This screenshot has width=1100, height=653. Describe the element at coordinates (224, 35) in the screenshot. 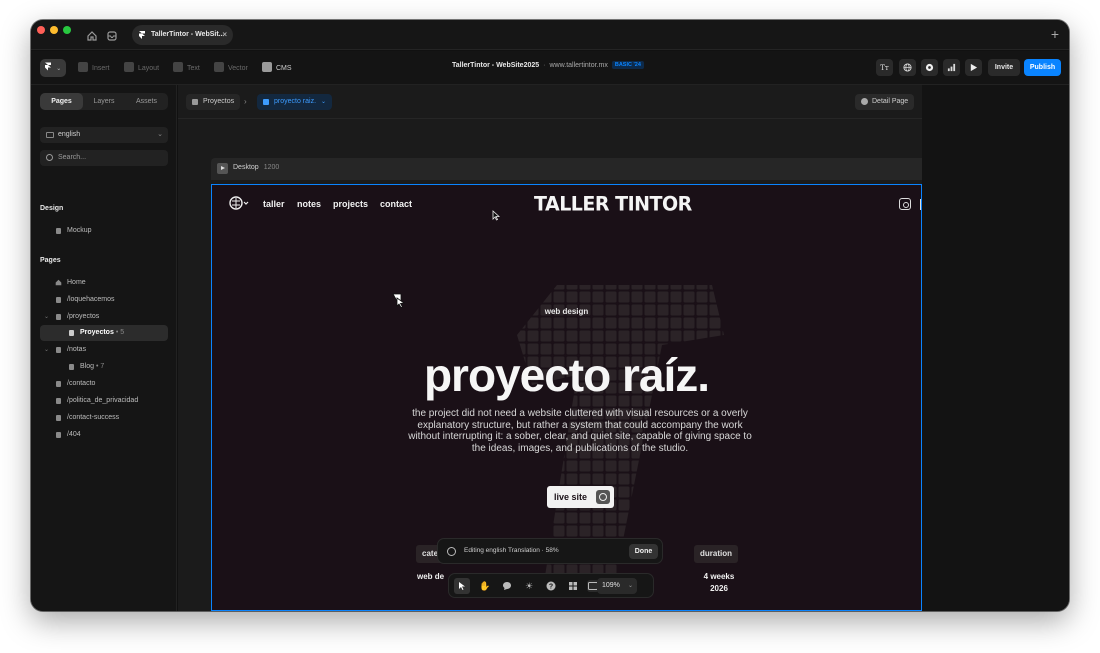

I see `tab-close-icon: ×` at that location.